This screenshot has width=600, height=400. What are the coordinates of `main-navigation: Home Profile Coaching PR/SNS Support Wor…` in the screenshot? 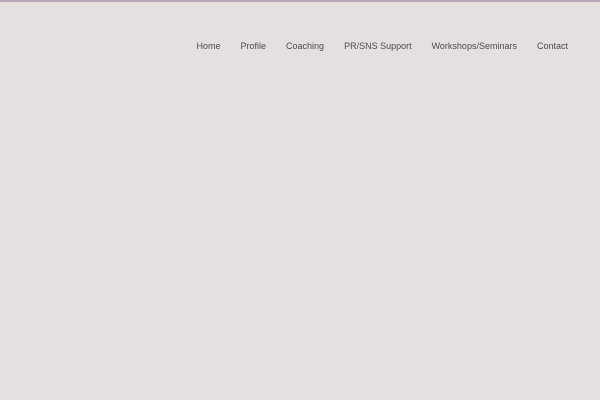 It's located at (383, 46).